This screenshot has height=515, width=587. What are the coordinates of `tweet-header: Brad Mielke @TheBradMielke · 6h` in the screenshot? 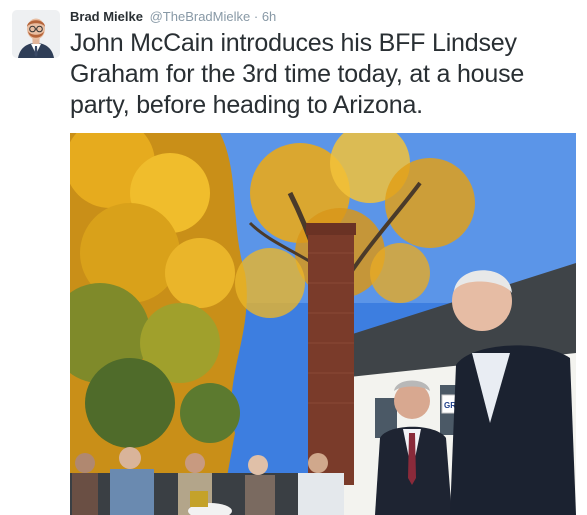 It's located at (173, 17).